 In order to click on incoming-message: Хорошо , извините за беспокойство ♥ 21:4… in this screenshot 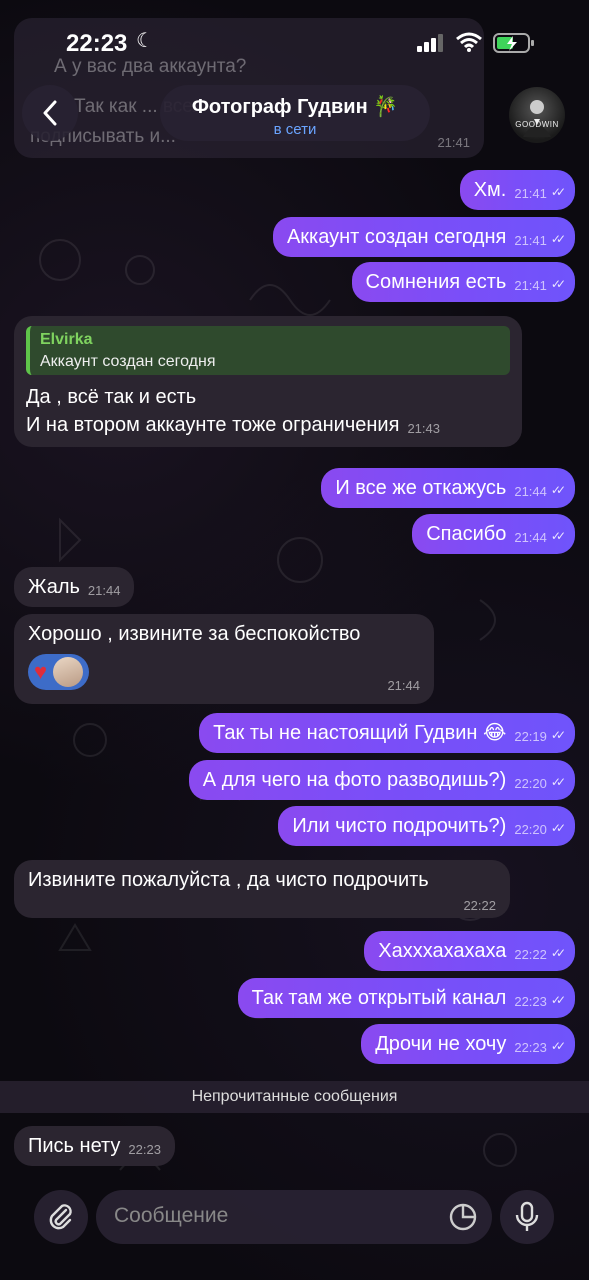, I will do `click(224, 659)`.